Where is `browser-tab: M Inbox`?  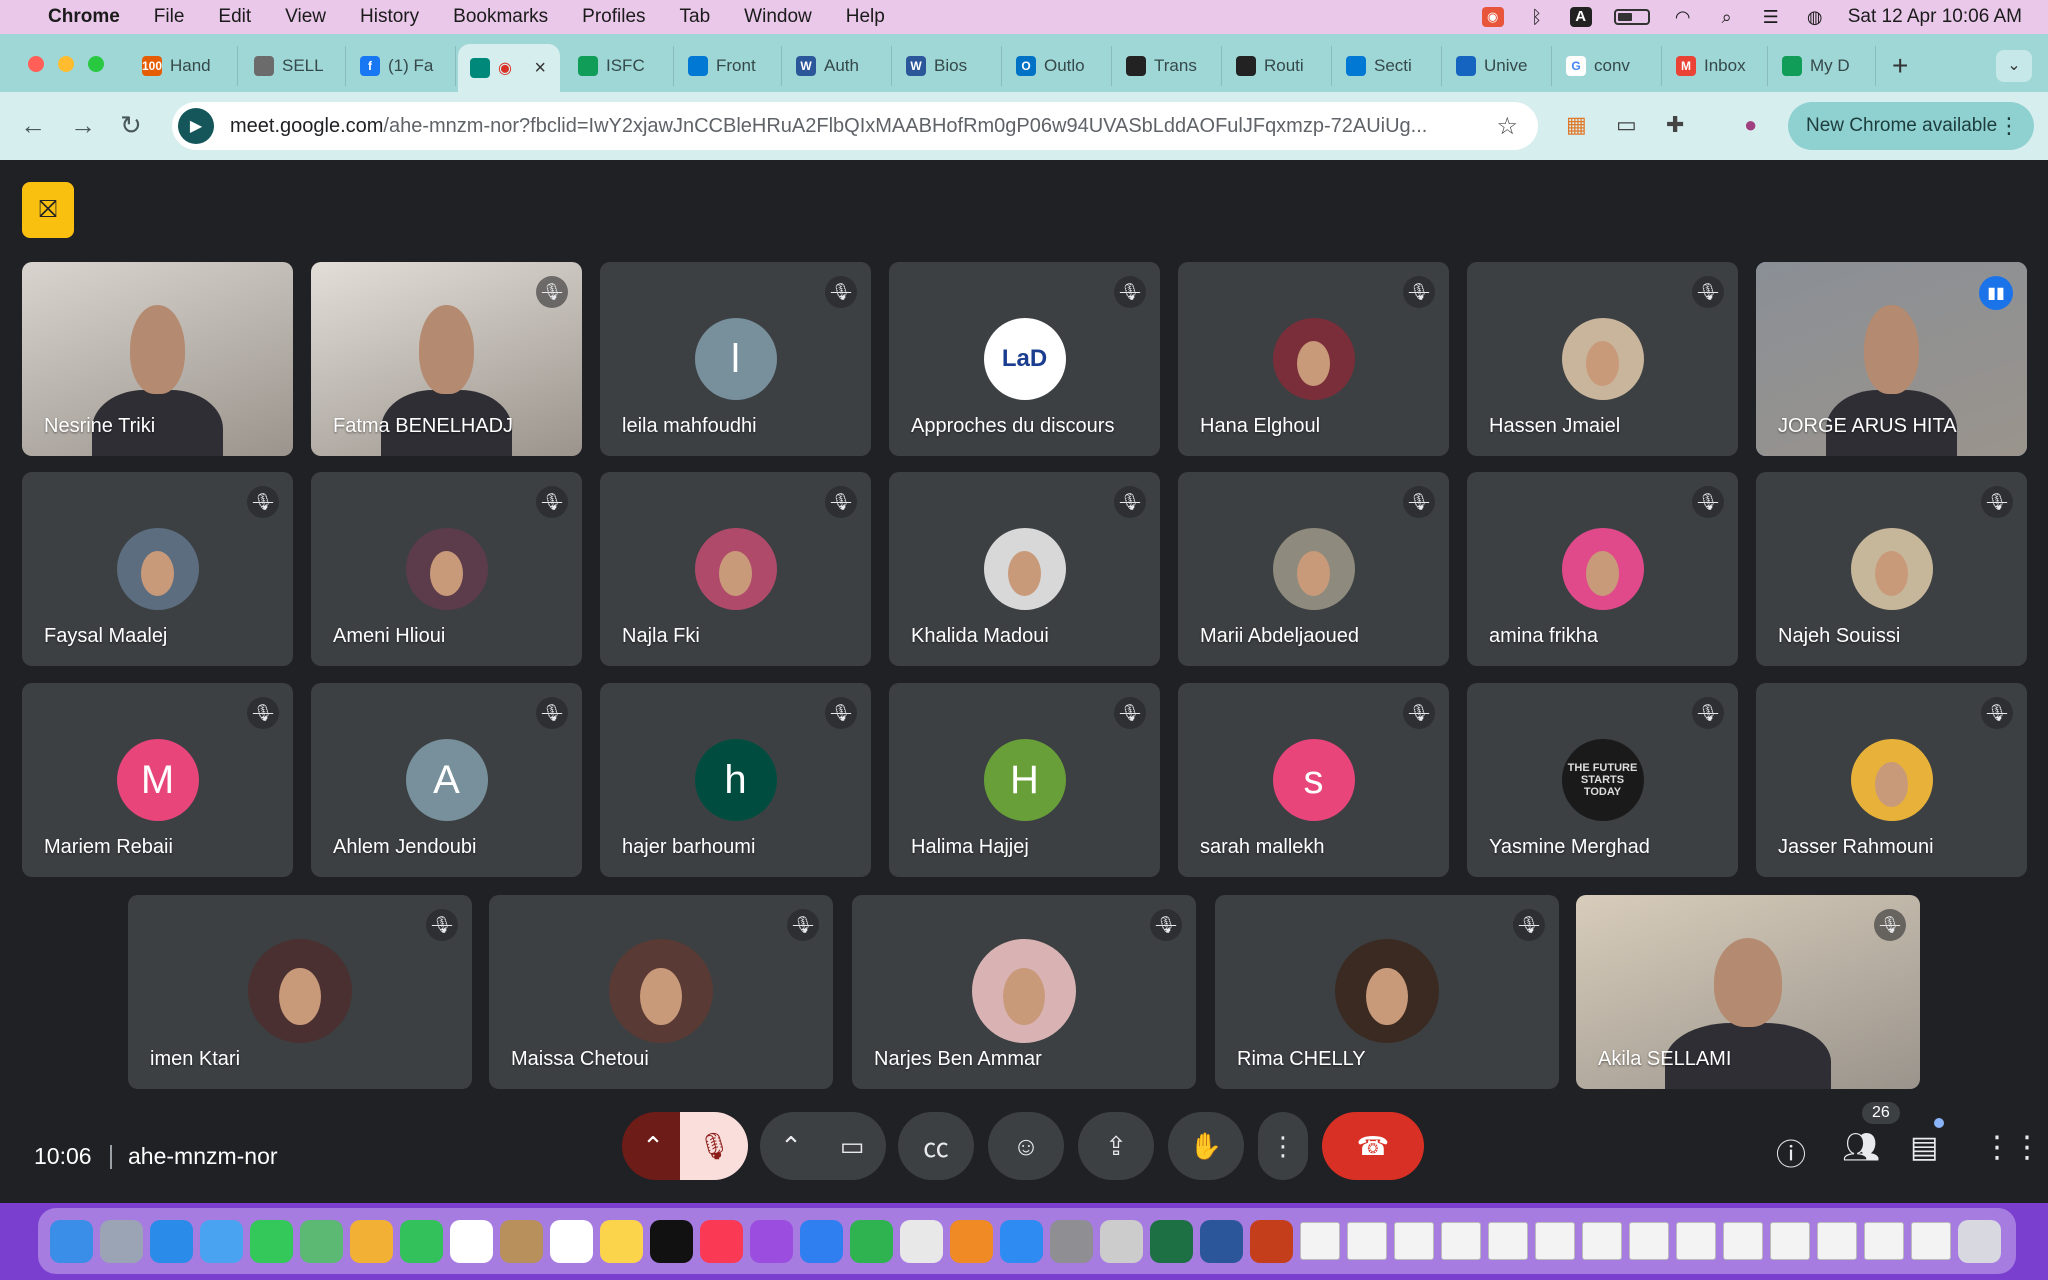 browser-tab: M Inbox is located at coordinates (1716, 66).